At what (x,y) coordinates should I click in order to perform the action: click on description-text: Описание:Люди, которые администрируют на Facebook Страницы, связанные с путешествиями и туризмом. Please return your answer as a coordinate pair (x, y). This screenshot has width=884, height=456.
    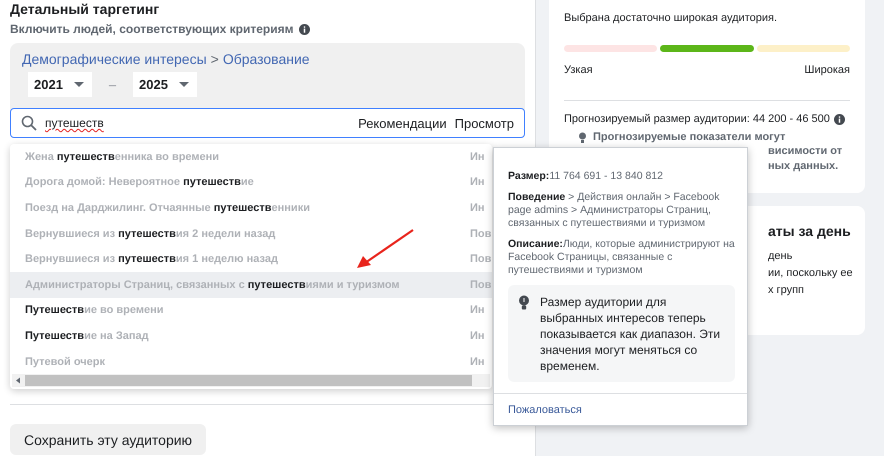
    Looking at the image, I should click on (621, 257).